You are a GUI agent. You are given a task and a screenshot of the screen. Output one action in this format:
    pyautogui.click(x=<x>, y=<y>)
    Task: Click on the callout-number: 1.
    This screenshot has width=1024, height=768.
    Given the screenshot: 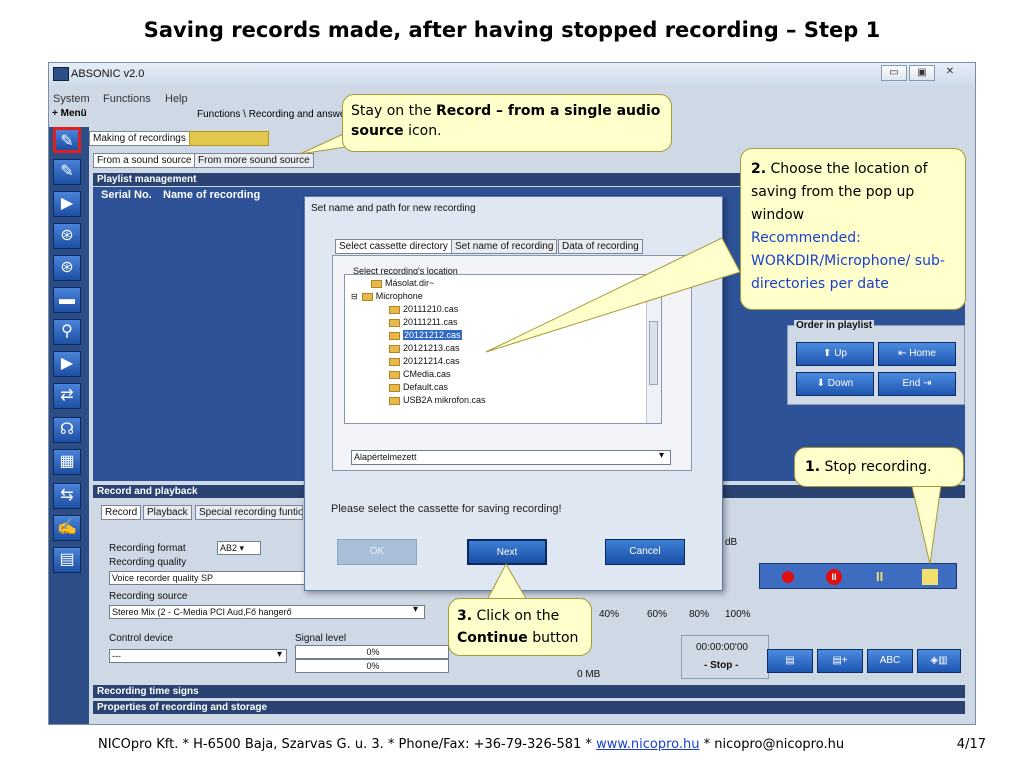 What is the action you would take?
    pyautogui.click(x=813, y=467)
    